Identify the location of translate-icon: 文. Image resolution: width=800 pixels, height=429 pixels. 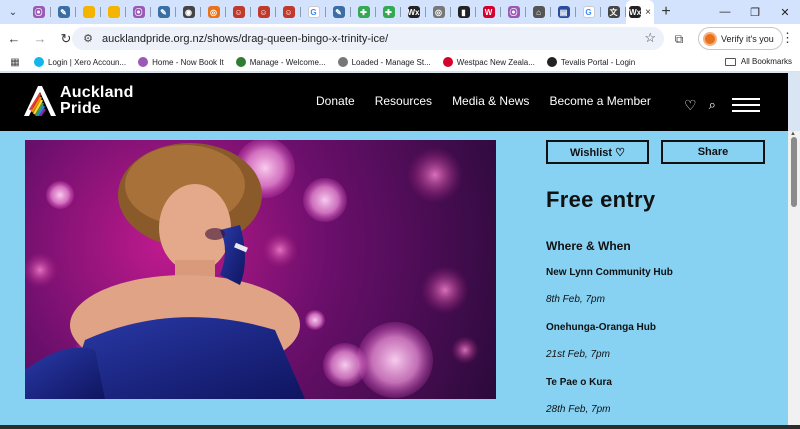
(613, 12).